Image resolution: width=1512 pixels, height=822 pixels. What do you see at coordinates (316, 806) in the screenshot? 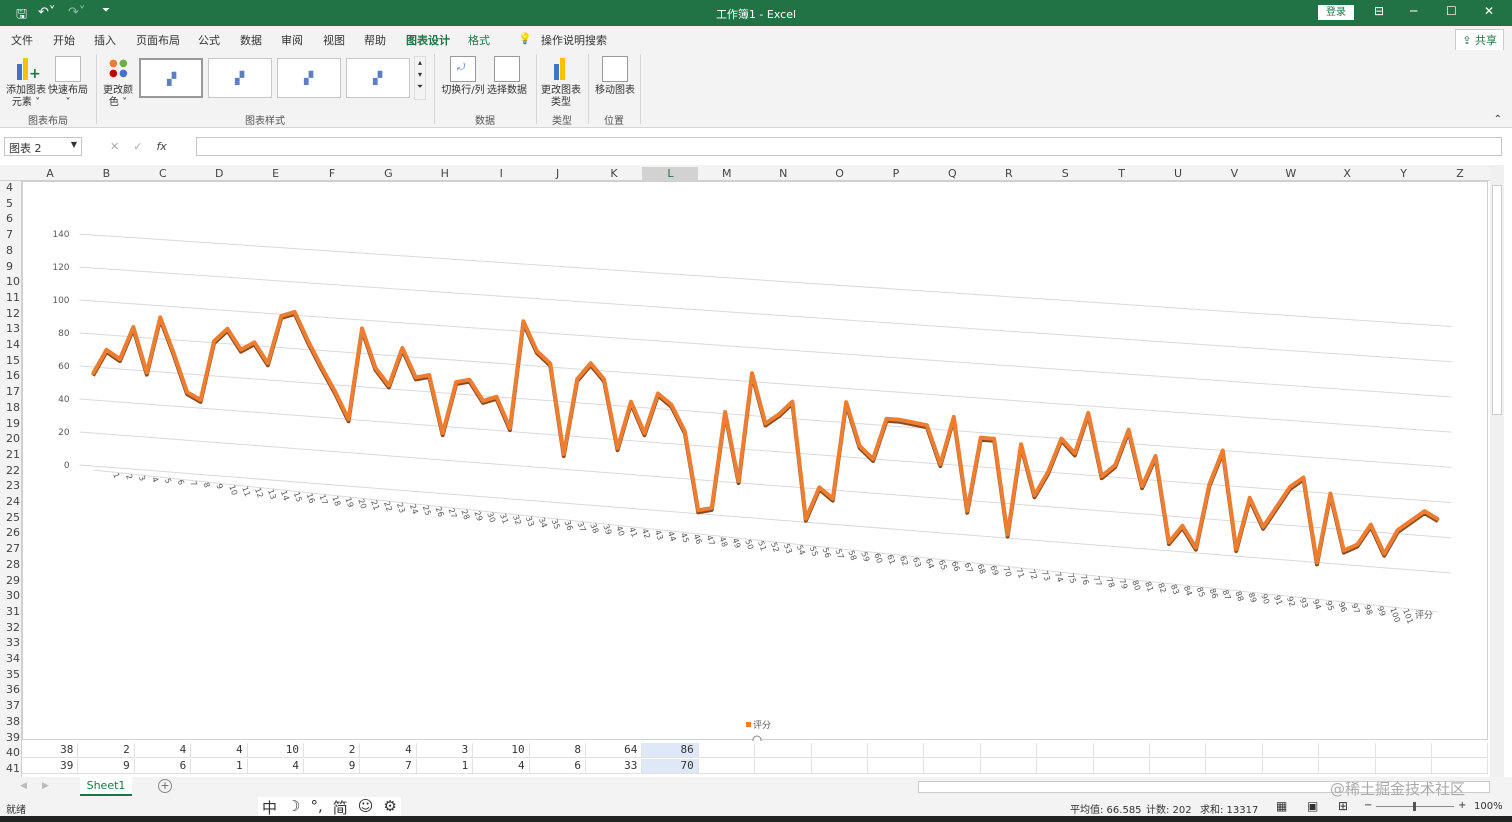
I see `punctuation-icon: °,` at bounding box center [316, 806].